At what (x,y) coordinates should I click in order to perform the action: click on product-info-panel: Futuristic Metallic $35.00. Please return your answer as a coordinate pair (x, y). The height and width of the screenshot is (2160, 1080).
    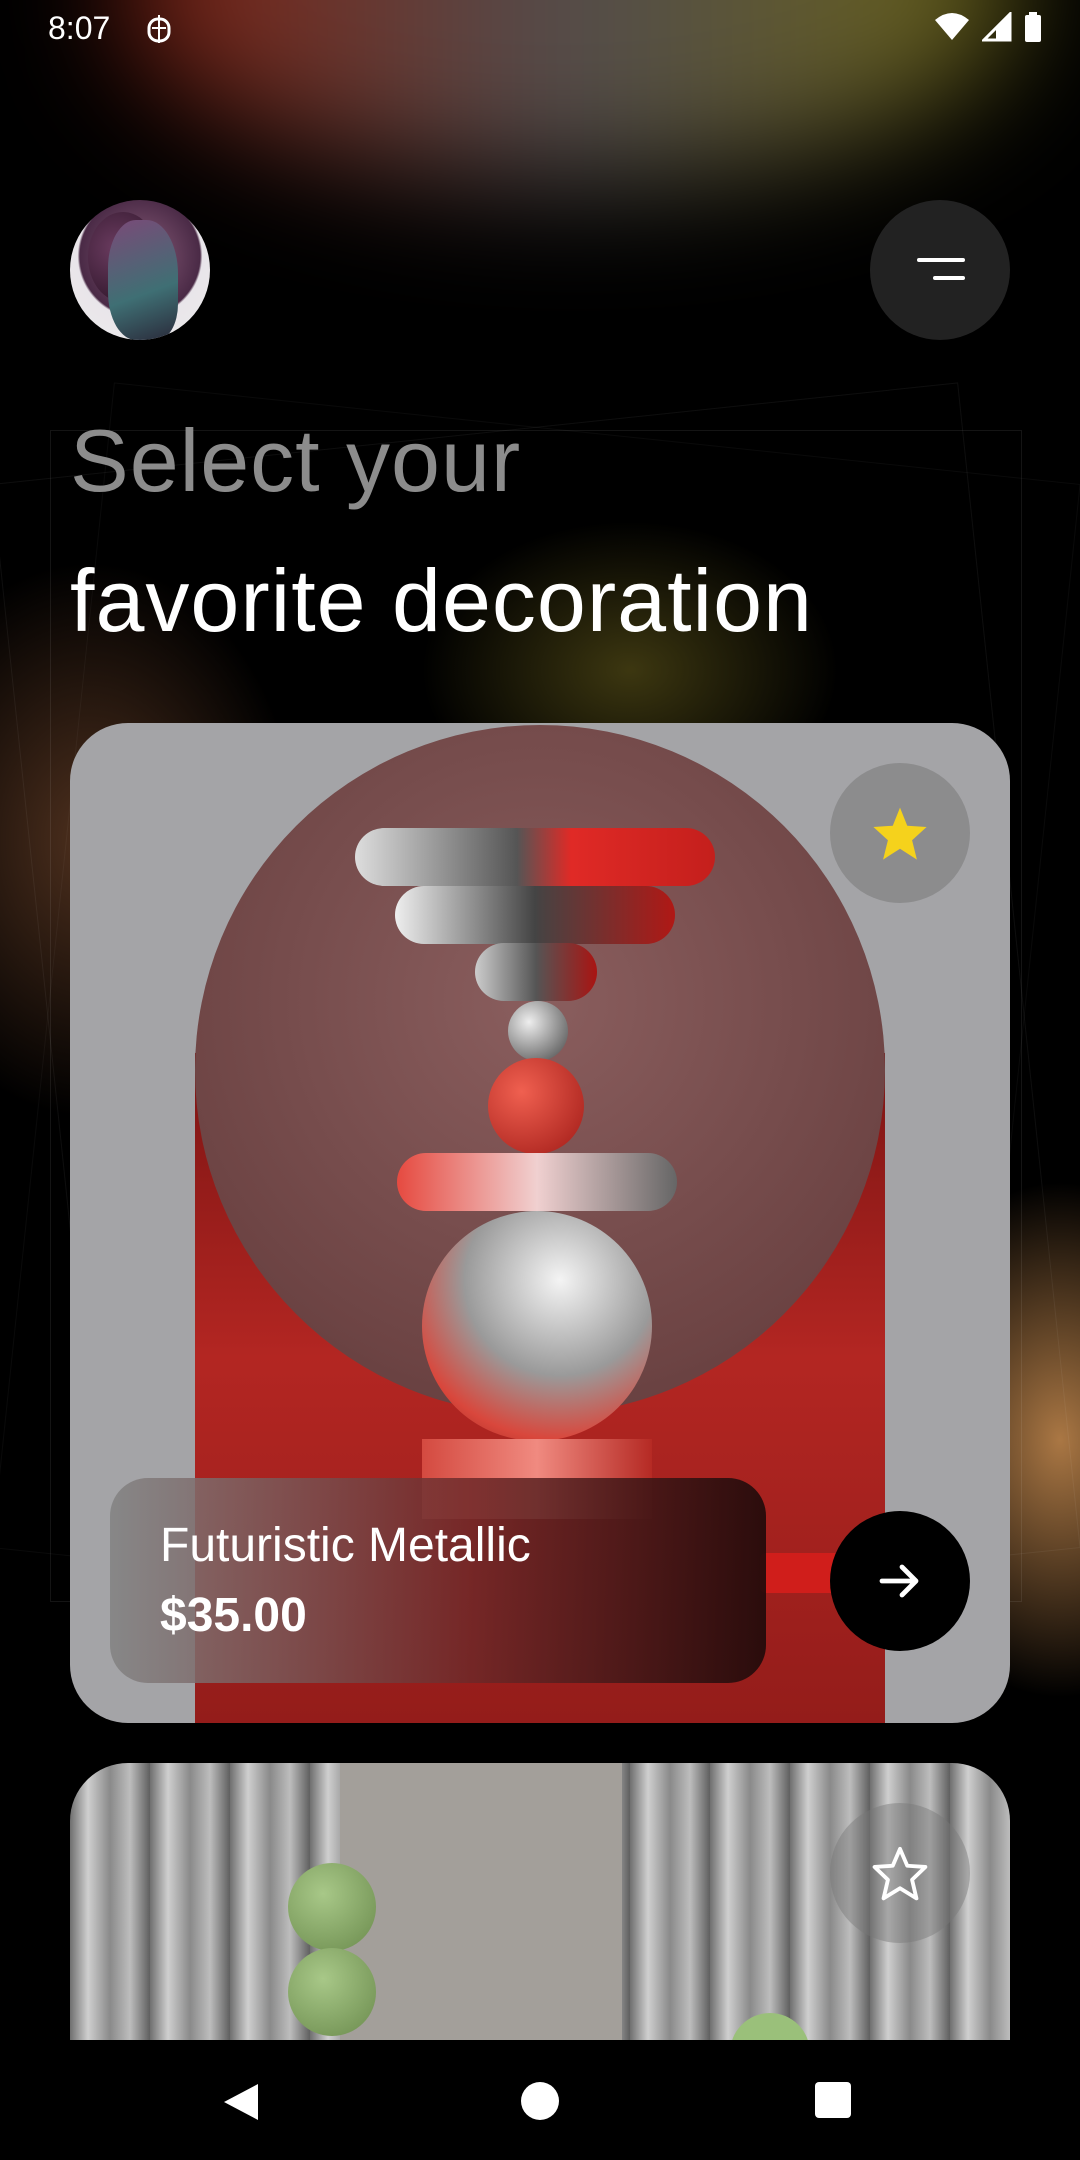
    Looking at the image, I should click on (438, 1580).